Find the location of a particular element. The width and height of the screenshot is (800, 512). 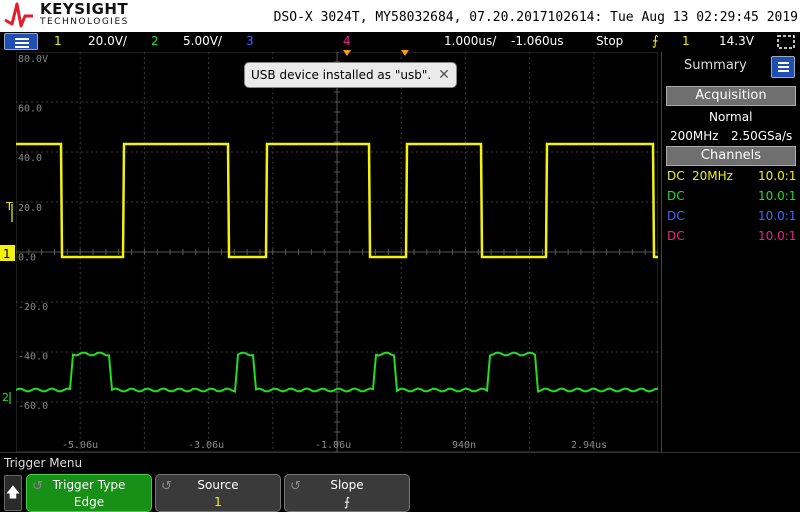

slope-rising-icon: ⨍ is located at coordinates (347, 502).